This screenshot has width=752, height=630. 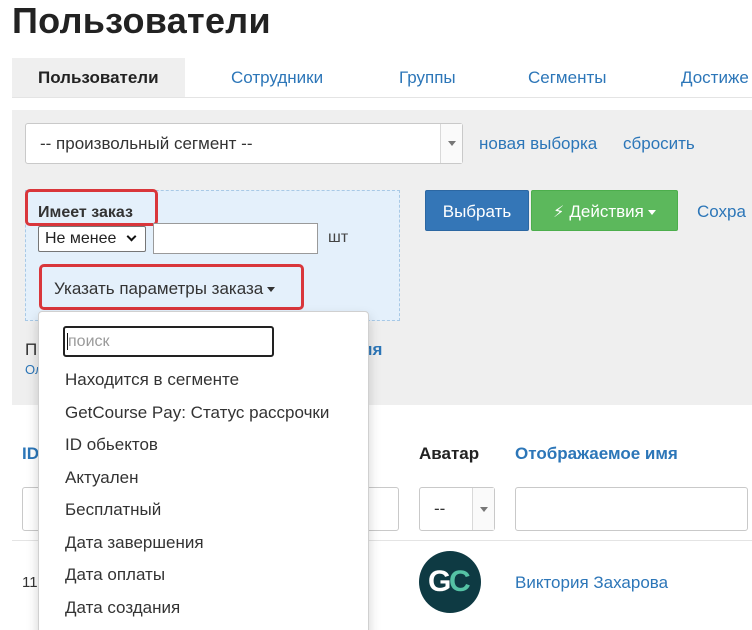 I want to click on segment-select-value: -- произвольный сегмент --, so click(x=146, y=143).